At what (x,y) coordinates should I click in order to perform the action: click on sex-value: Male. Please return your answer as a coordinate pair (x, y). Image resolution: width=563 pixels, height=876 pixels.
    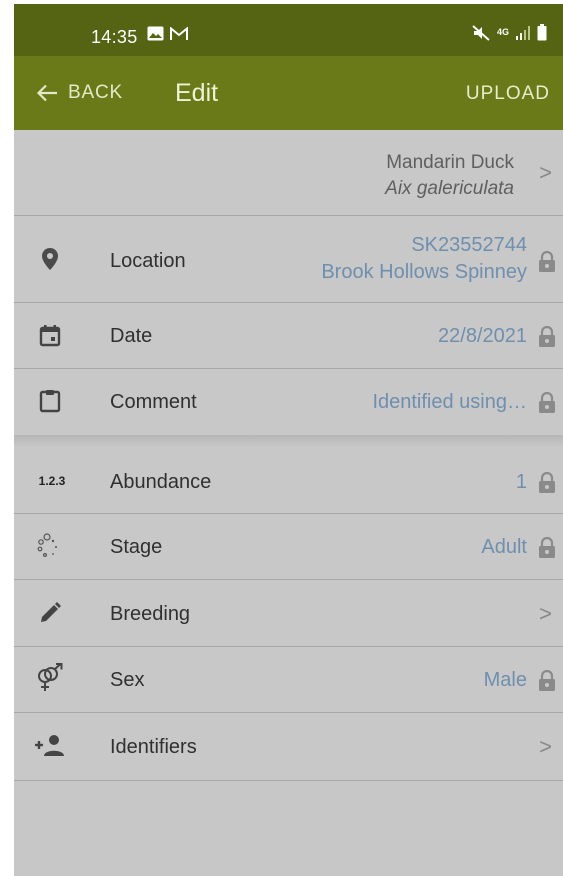
    Looking at the image, I should click on (505, 680).